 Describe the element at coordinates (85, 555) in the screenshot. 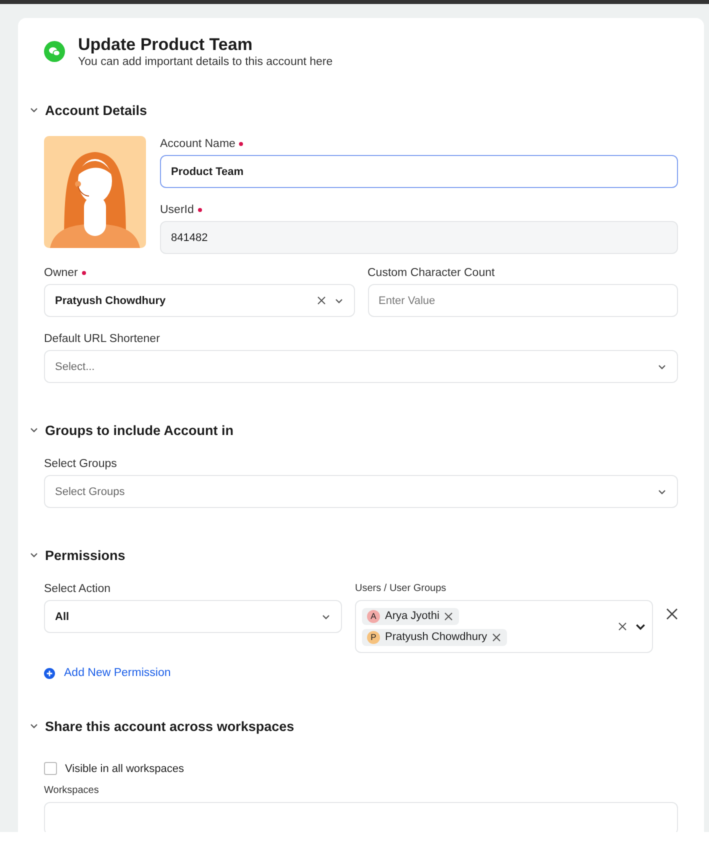

I see `section-title: Permissions` at that location.